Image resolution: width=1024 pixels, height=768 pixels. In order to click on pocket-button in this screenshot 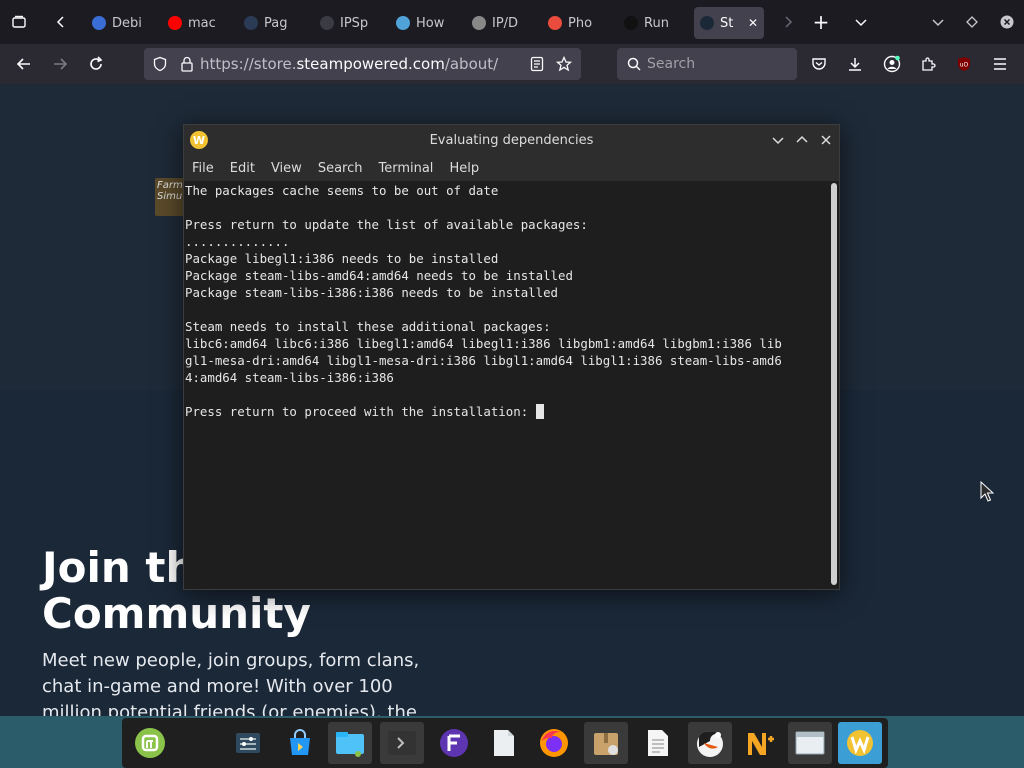, I will do `click(819, 64)`.